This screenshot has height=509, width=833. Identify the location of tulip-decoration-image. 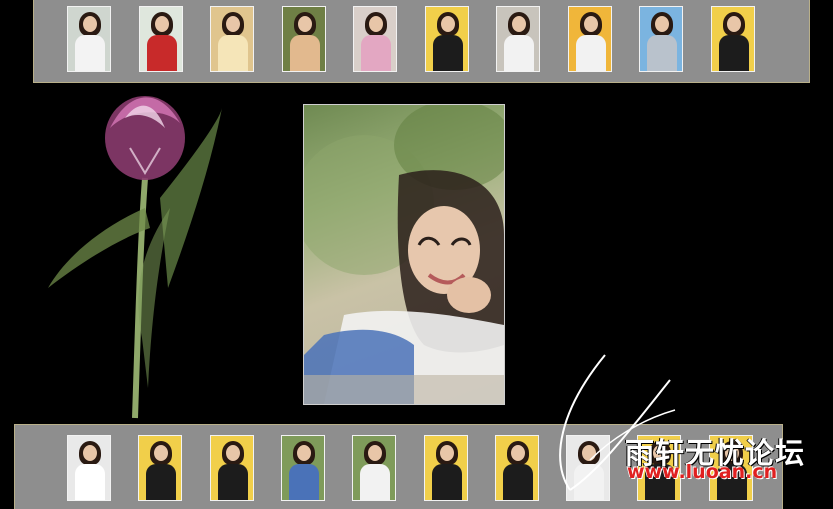
(135, 257).